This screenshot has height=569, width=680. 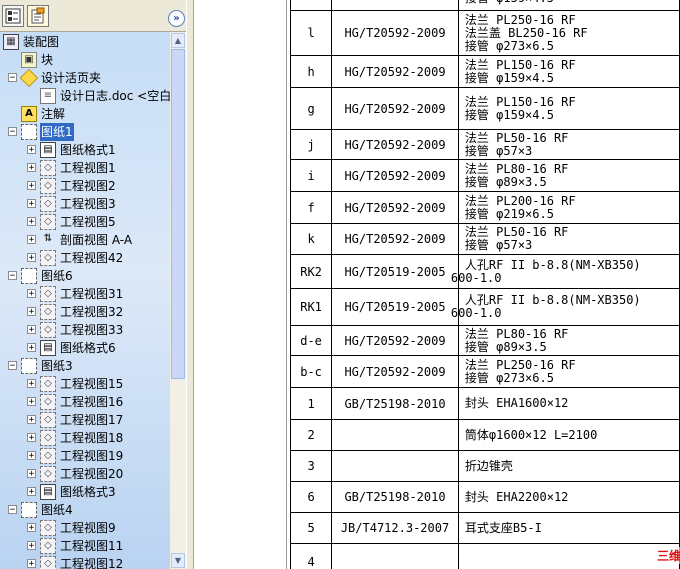 I want to click on nozzle-mark-cell: k, so click(x=311, y=239).